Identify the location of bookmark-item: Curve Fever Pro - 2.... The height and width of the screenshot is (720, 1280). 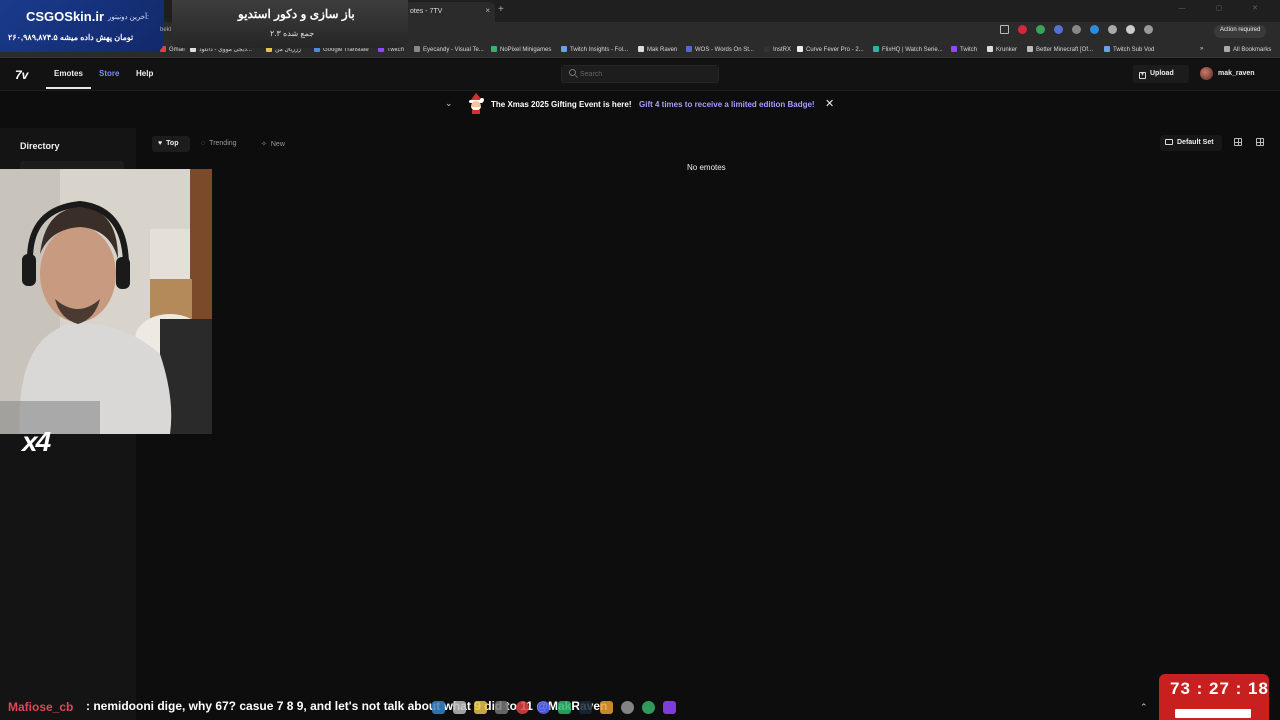
(830, 49).